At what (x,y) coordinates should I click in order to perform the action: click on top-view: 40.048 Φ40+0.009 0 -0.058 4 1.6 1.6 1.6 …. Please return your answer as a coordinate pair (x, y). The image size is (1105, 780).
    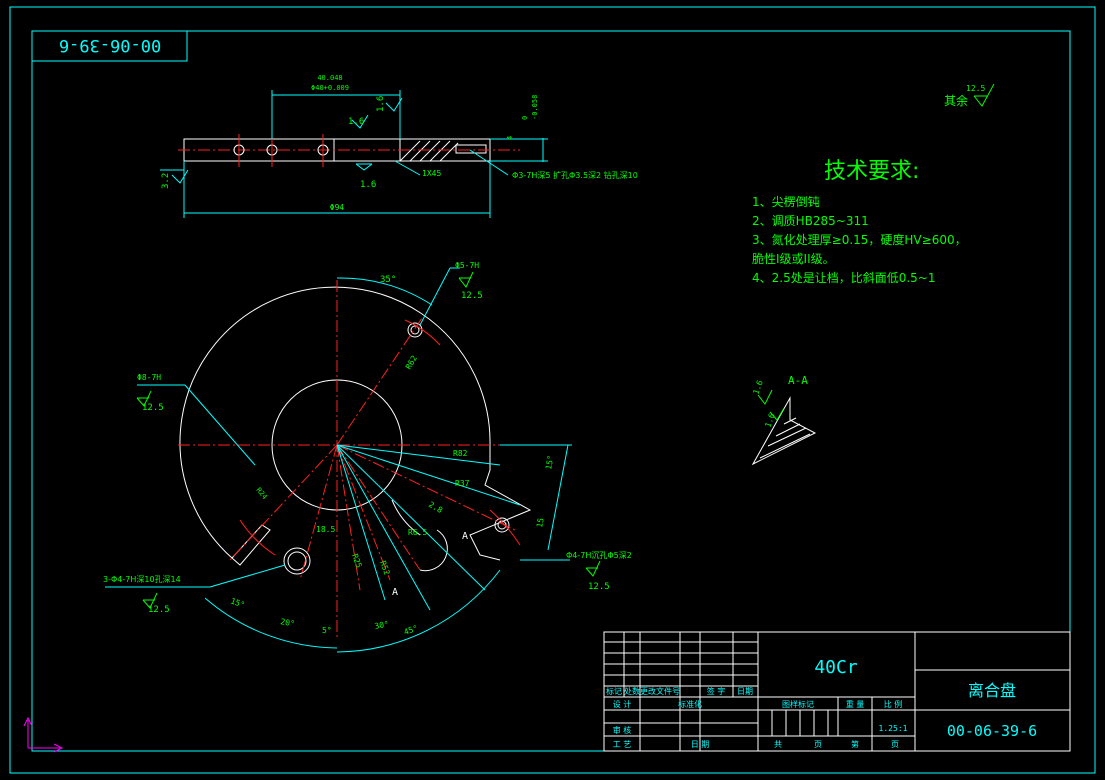
    Looking at the image, I should click on (399, 146).